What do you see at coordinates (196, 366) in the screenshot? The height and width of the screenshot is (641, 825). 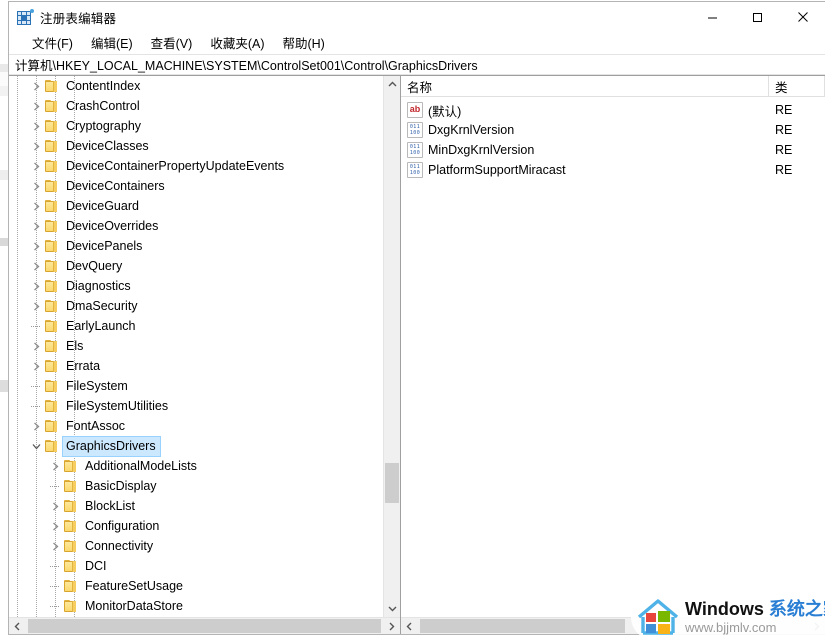 I see `tree-item: Errata` at bounding box center [196, 366].